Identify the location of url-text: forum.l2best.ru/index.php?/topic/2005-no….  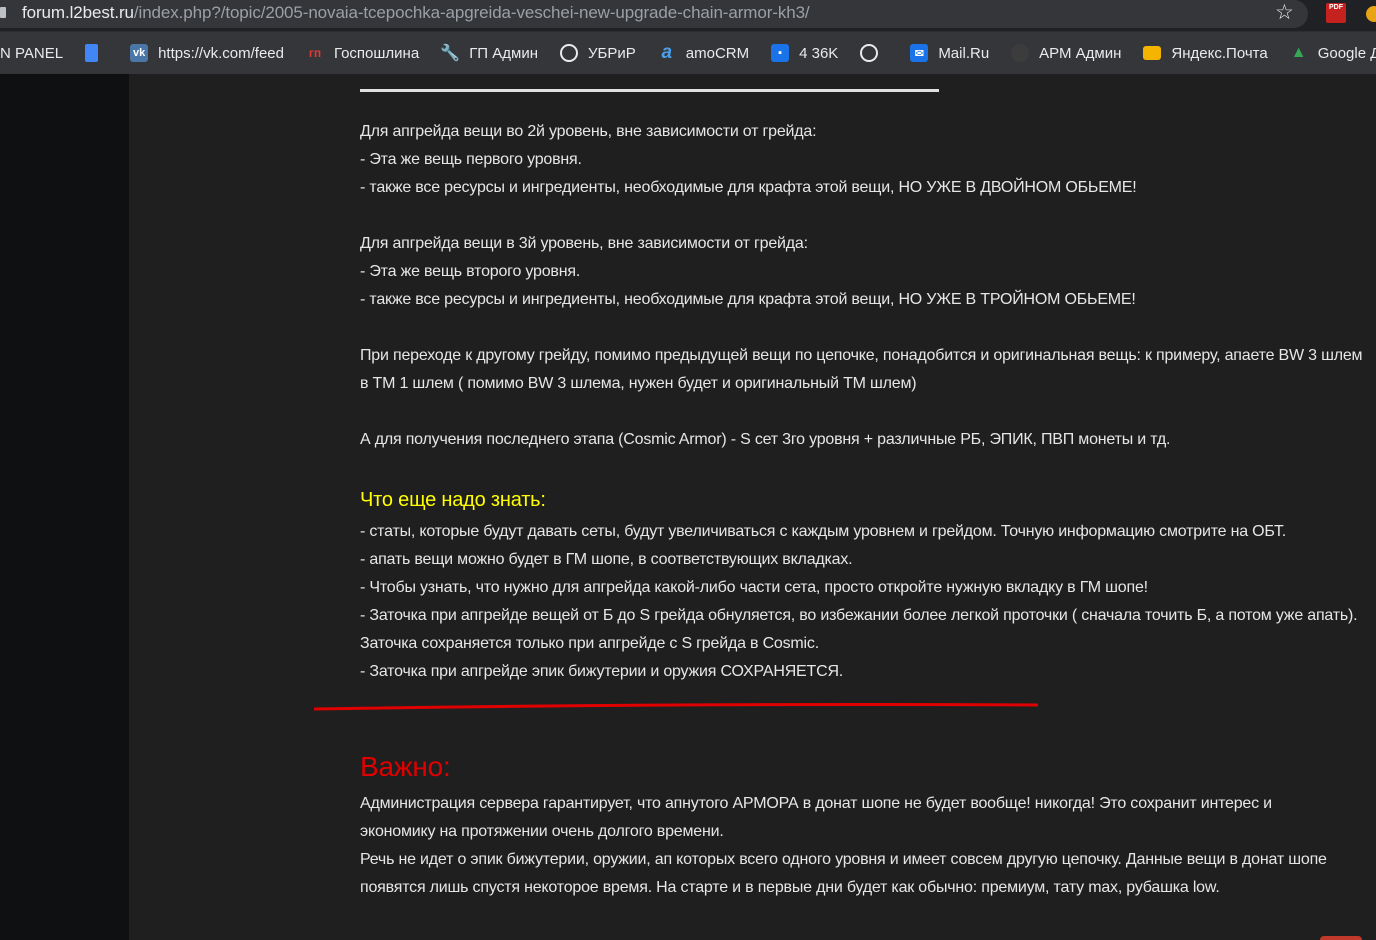
(416, 13).